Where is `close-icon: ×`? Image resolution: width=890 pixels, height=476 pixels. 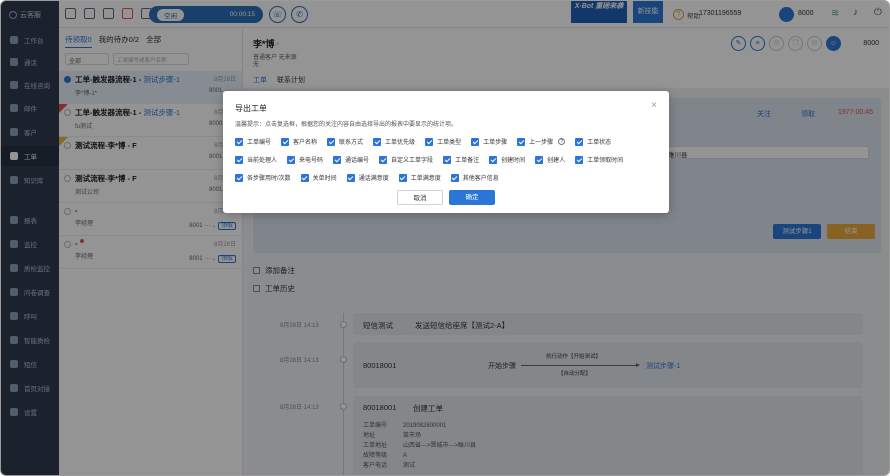 close-icon: × is located at coordinates (654, 105).